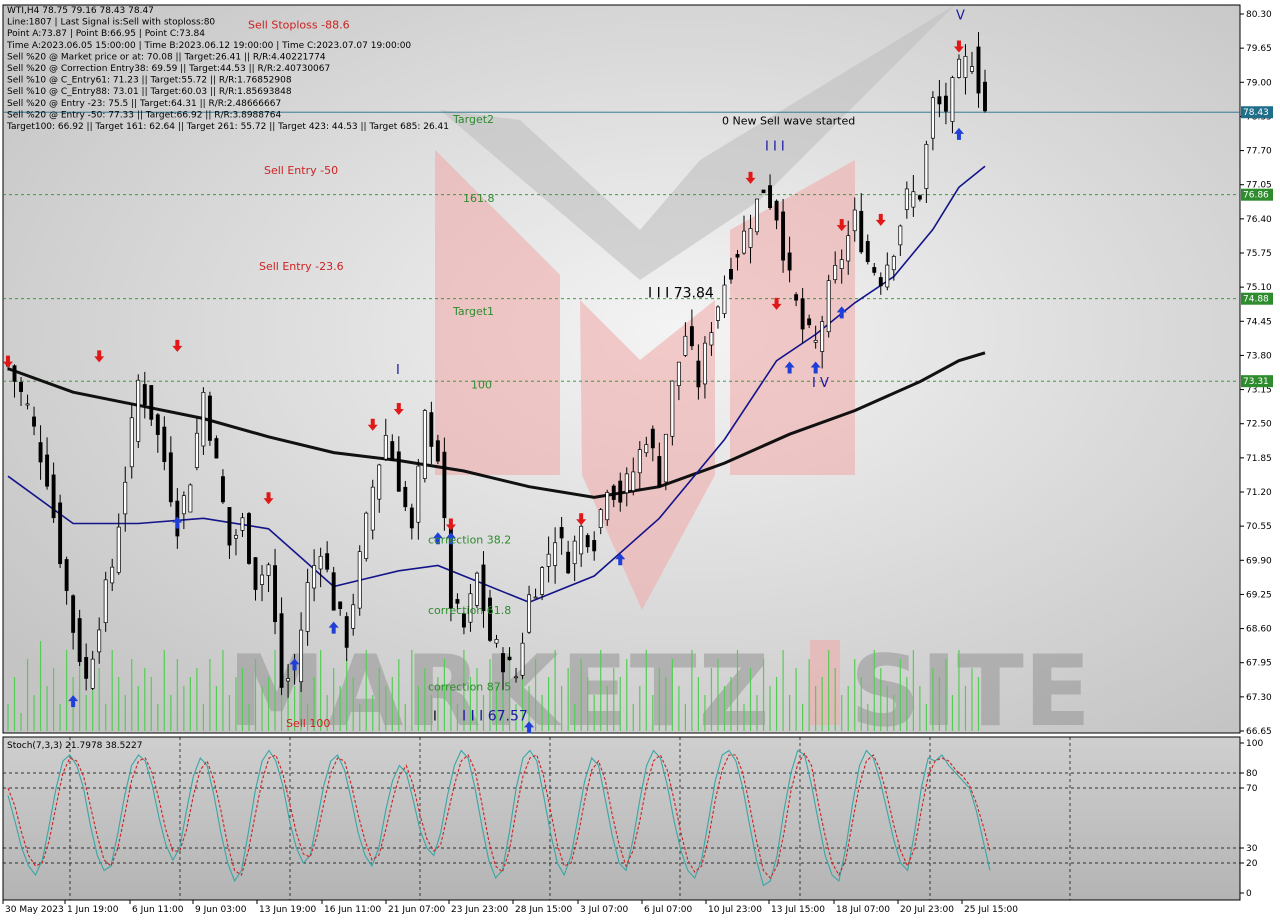 The image size is (1280, 924). What do you see at coordinates (469, 539) in the screenshot?
I see `level-label: correction 38.2` at bounding box center [469, 539].